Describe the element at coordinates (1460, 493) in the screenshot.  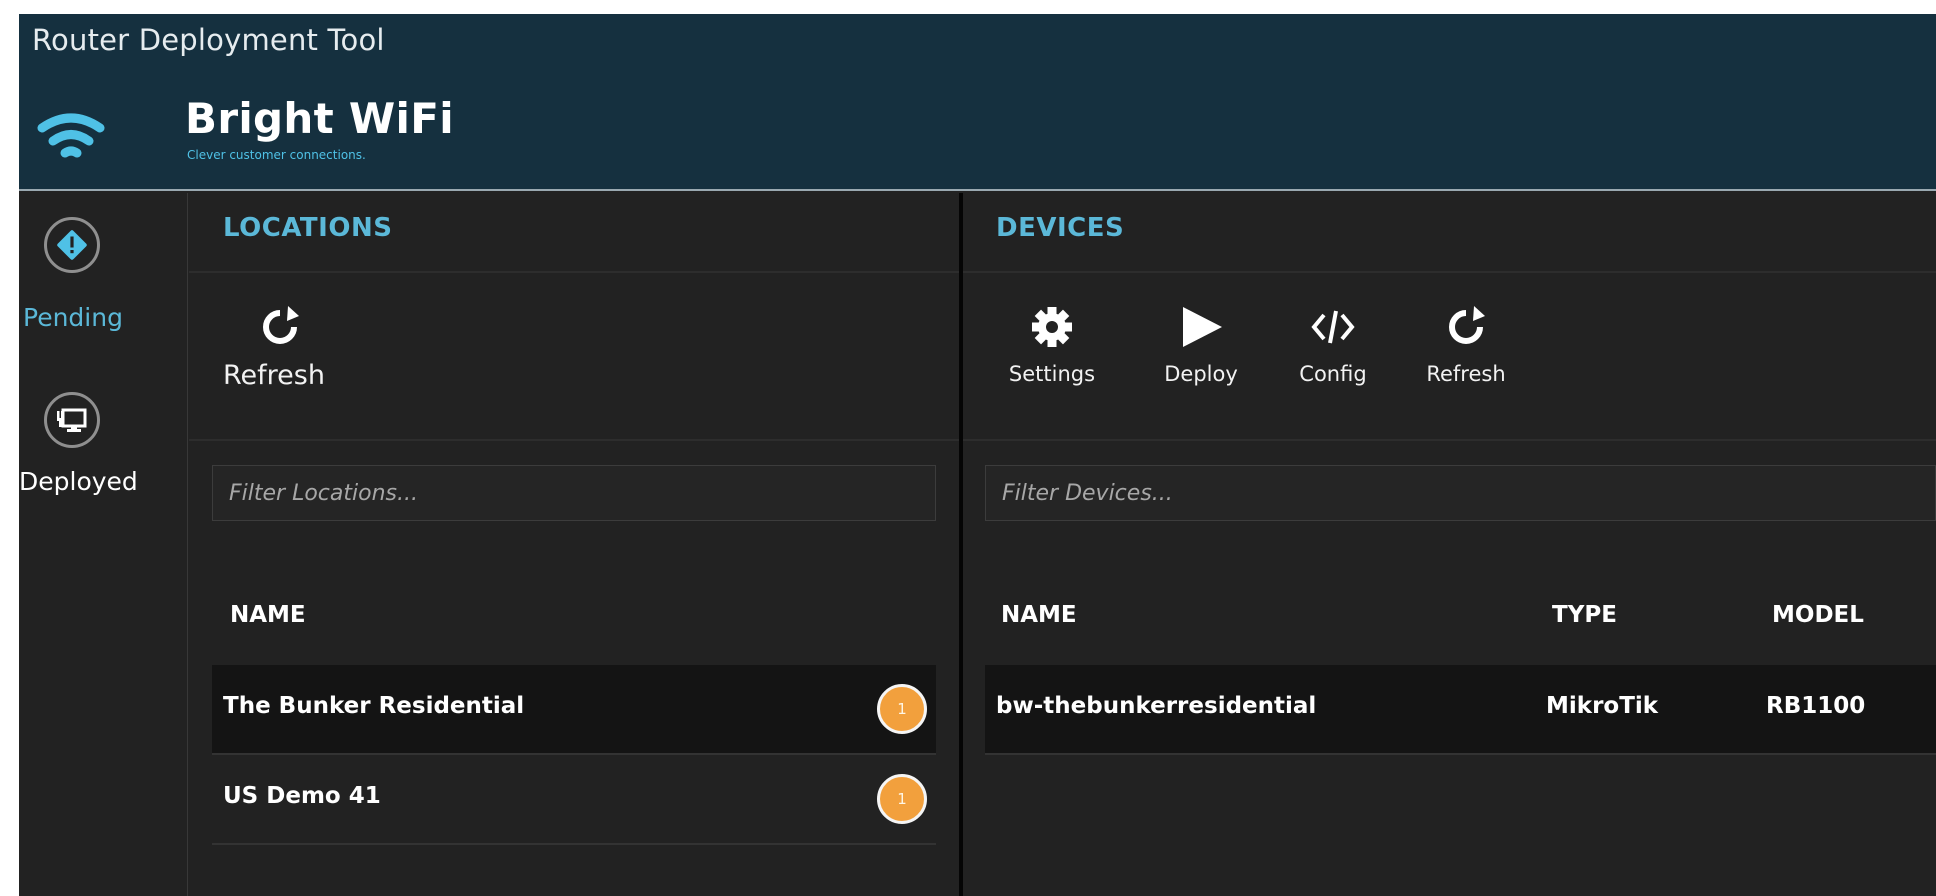
I see `filter-devices-input` at that location.